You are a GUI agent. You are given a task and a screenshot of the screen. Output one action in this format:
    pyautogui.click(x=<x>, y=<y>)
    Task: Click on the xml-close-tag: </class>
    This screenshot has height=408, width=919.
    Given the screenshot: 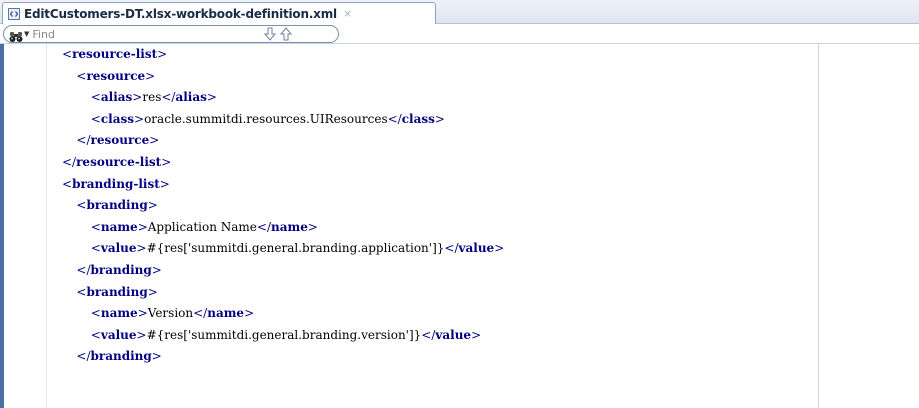 What is the action you would take?
    pyautogui.click(x=416, y=118)
    